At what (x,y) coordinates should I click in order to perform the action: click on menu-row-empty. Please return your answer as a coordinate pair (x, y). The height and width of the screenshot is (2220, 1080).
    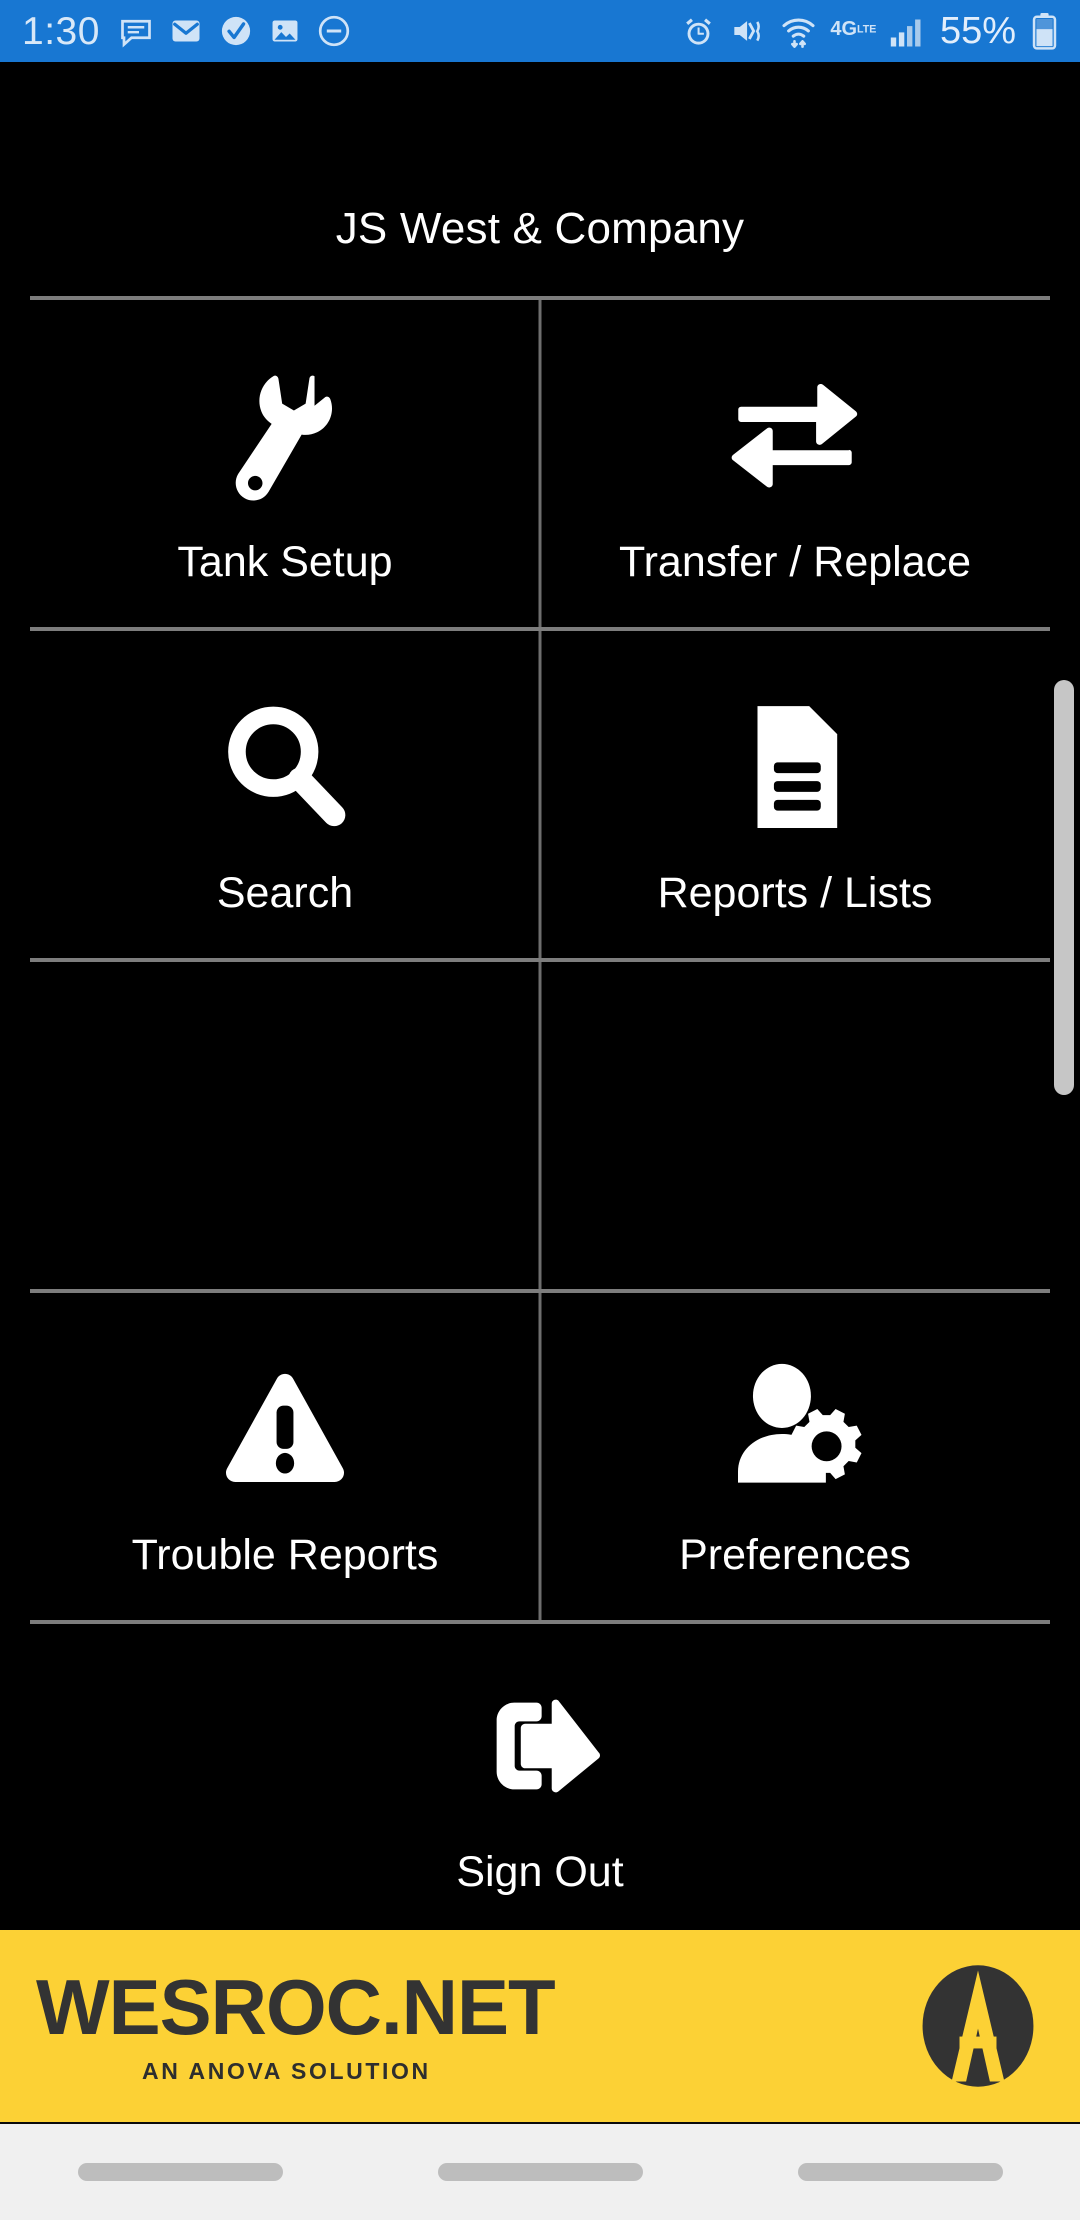
    Looking at the image, I should click on (540, 1125).